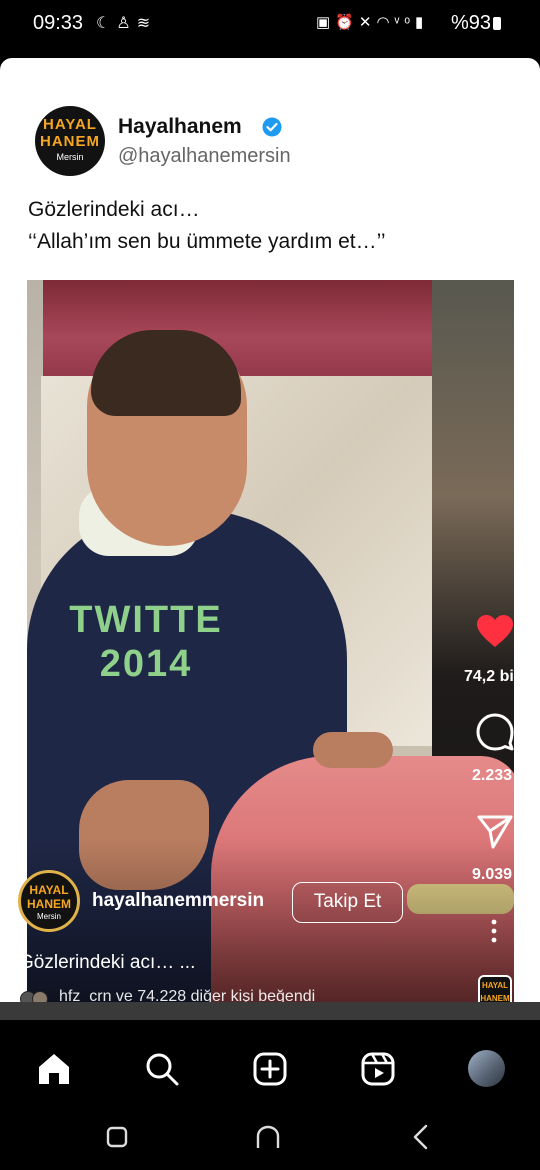  I want to click on verified-badge-icon, so click(272, 127).